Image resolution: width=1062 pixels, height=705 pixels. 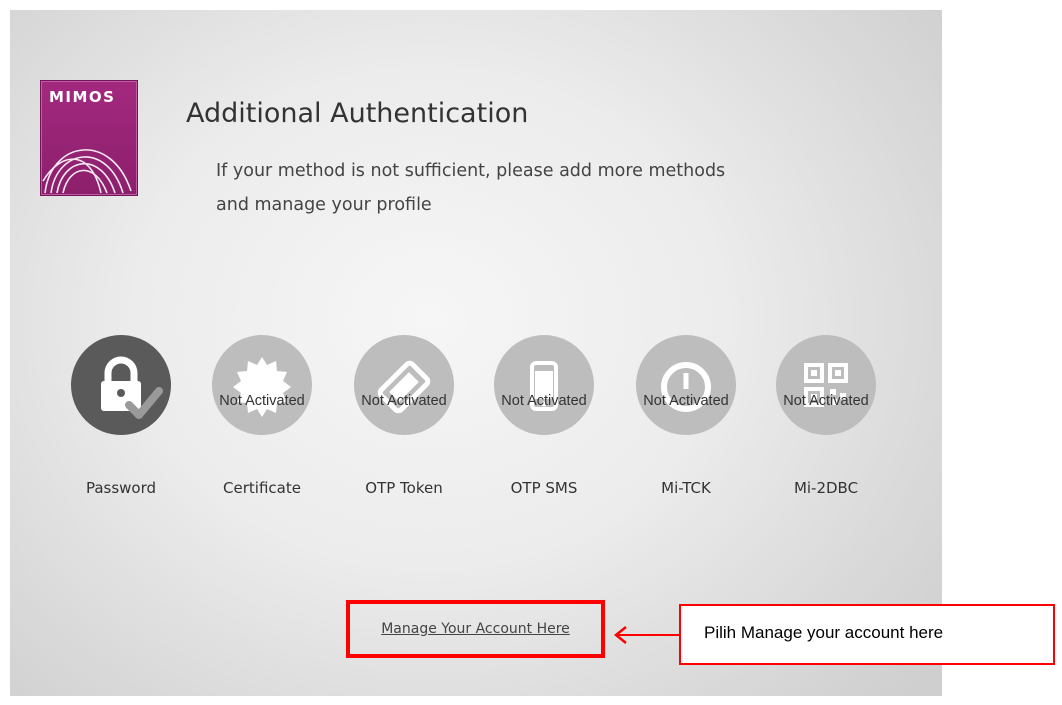 I want to click on mimos-logo: MIMOS, so click(x=89, y=138).